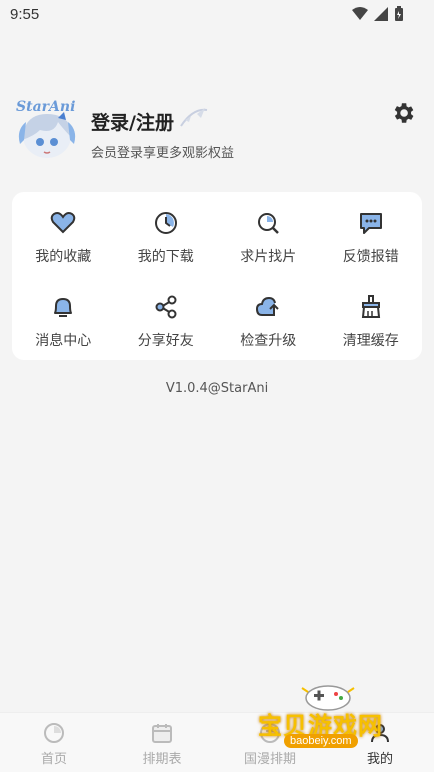 Image resolution: width=434 pixels, height=772 pixels. What do you see at coordinates (370, 306) in the screenshot?
I see `clean-icon` at bounding box center [370, 306].